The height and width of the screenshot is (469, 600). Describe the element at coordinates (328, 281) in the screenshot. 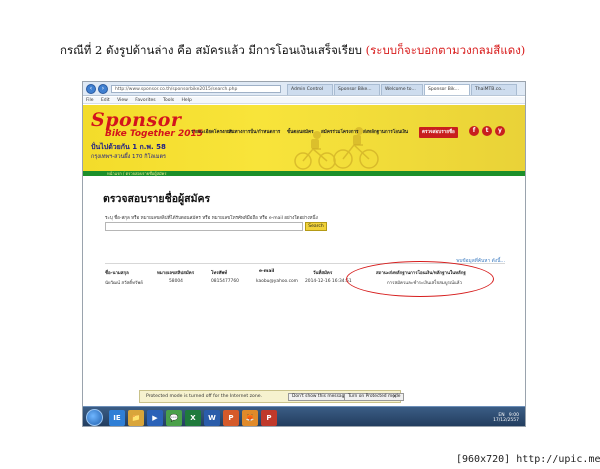

I see `row-registered-date: 2014-12-16 16:34:51` at that location.